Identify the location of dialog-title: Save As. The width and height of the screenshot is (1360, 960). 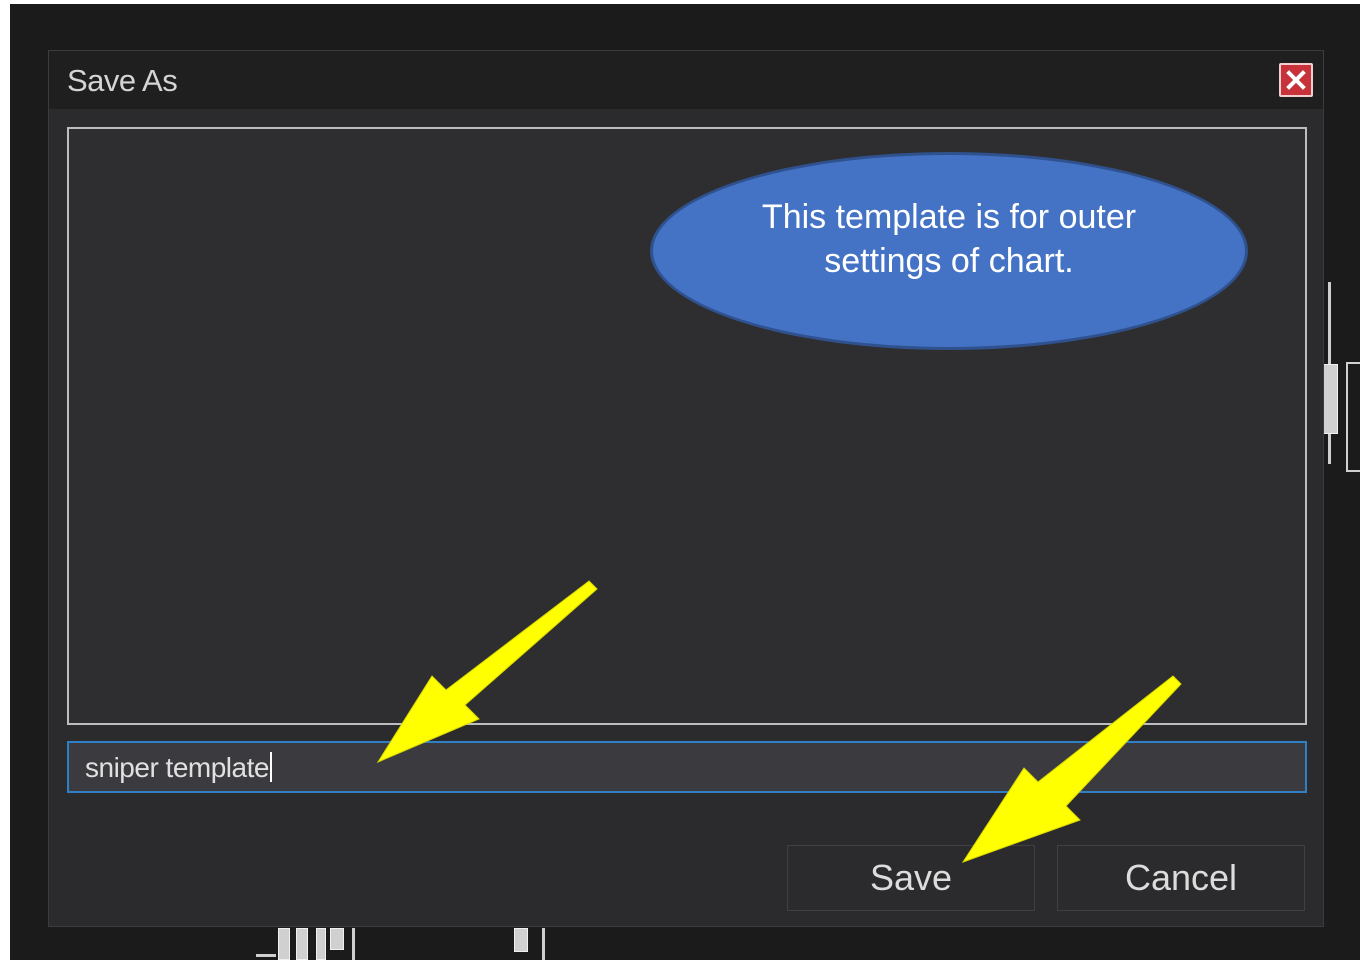
(122, 80).